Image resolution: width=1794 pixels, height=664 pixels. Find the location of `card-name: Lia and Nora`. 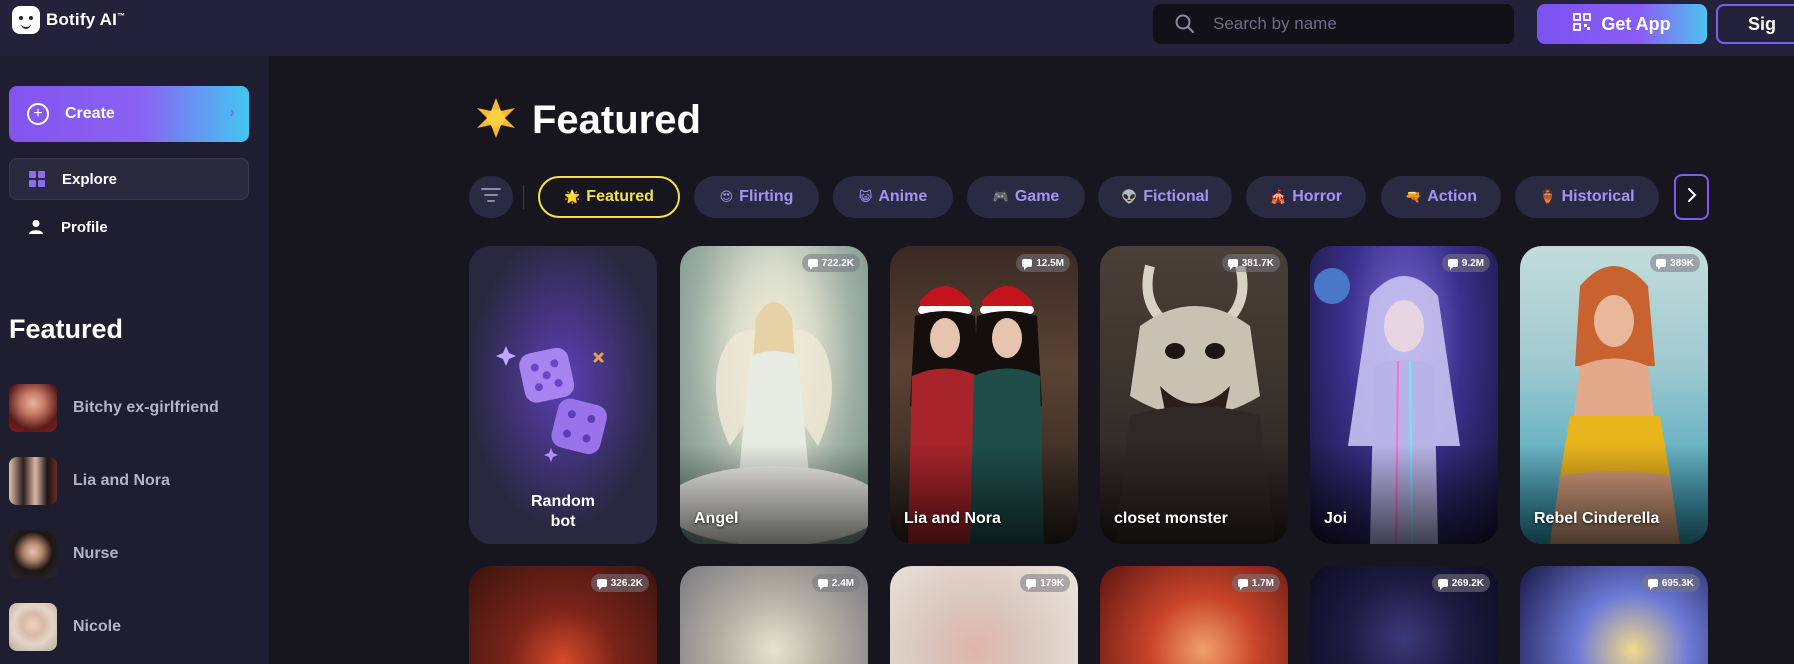

card-name: Lia and Nora is located at coordinates (952, 518).